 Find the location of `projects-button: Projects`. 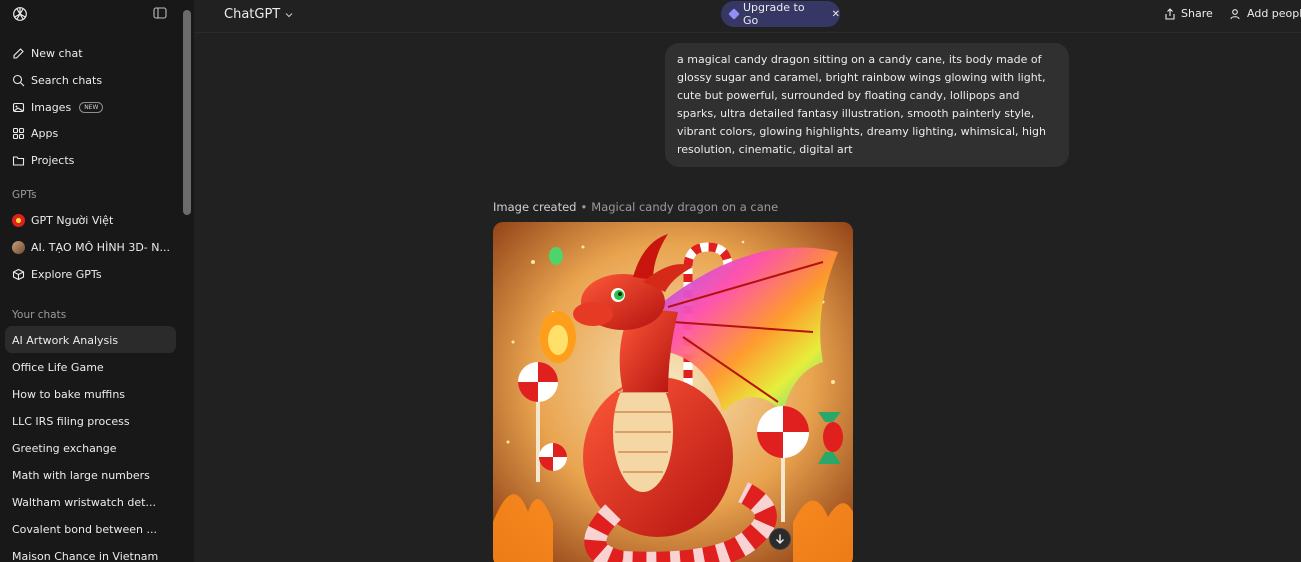

projects-button: Projects is located at coordinates (43, 160).